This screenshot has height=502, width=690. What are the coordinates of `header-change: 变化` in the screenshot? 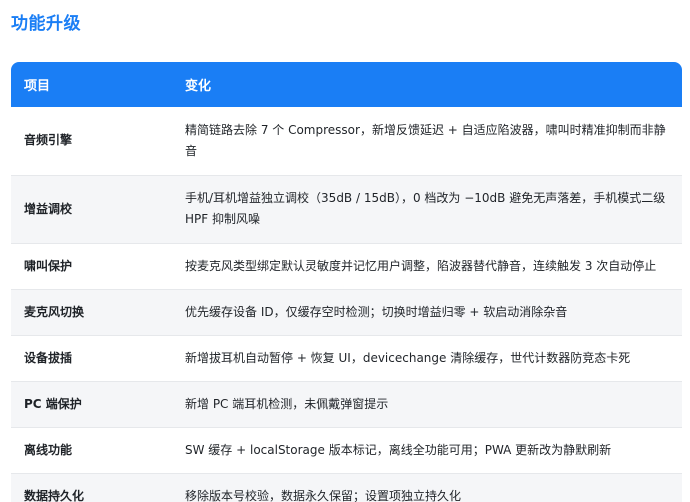 It's located at (198, 86).